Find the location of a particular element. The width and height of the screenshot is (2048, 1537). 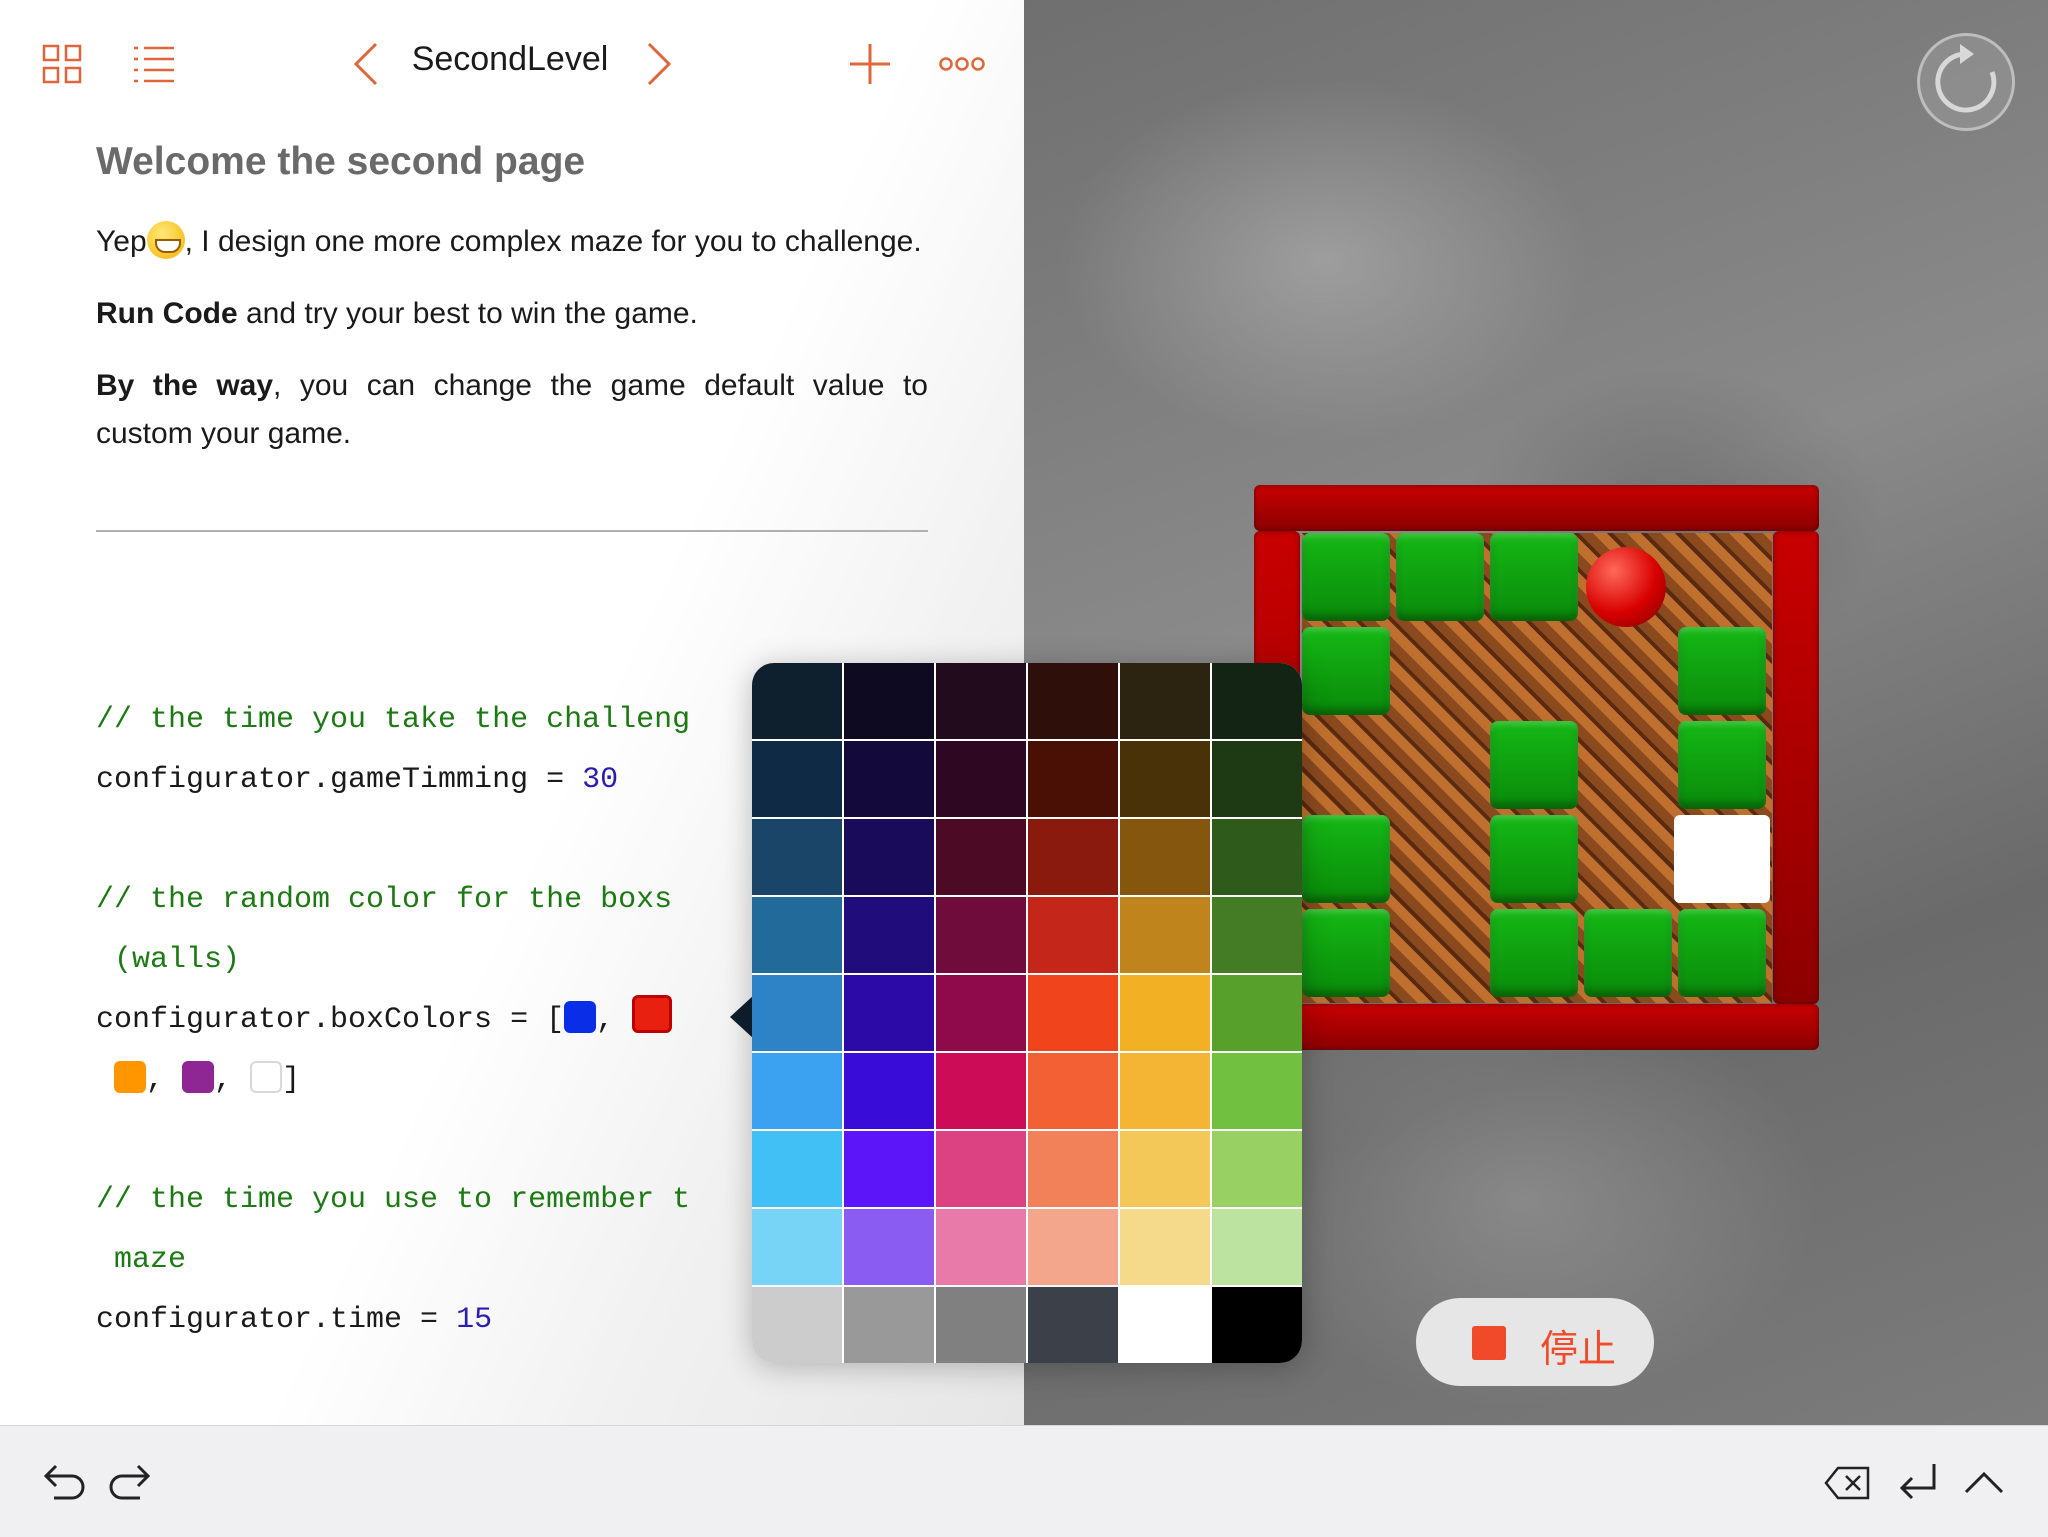

color-swatch-orange is located at coordinates (130, 1077).